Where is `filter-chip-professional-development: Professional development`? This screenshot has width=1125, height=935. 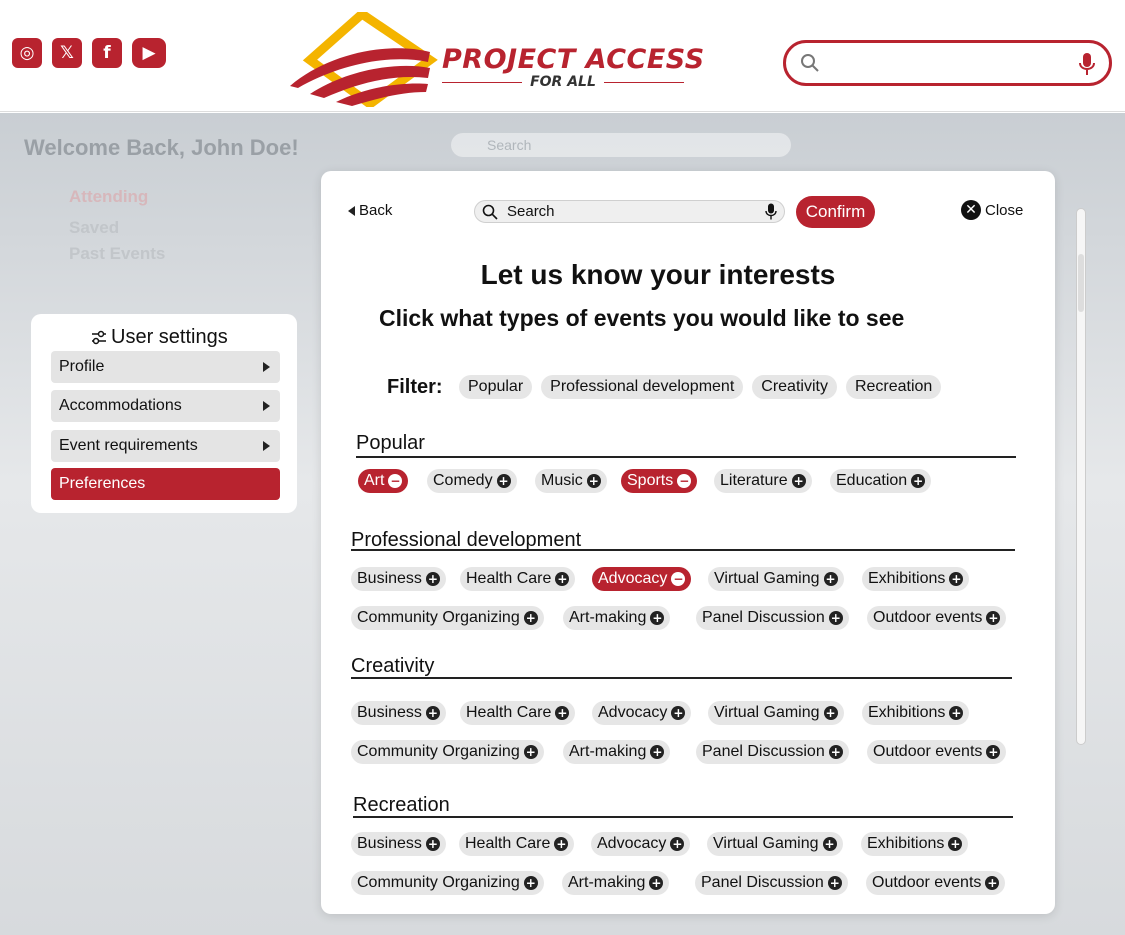
filter-chip-professional-development: Professional development is located at coordinates (642, 387).